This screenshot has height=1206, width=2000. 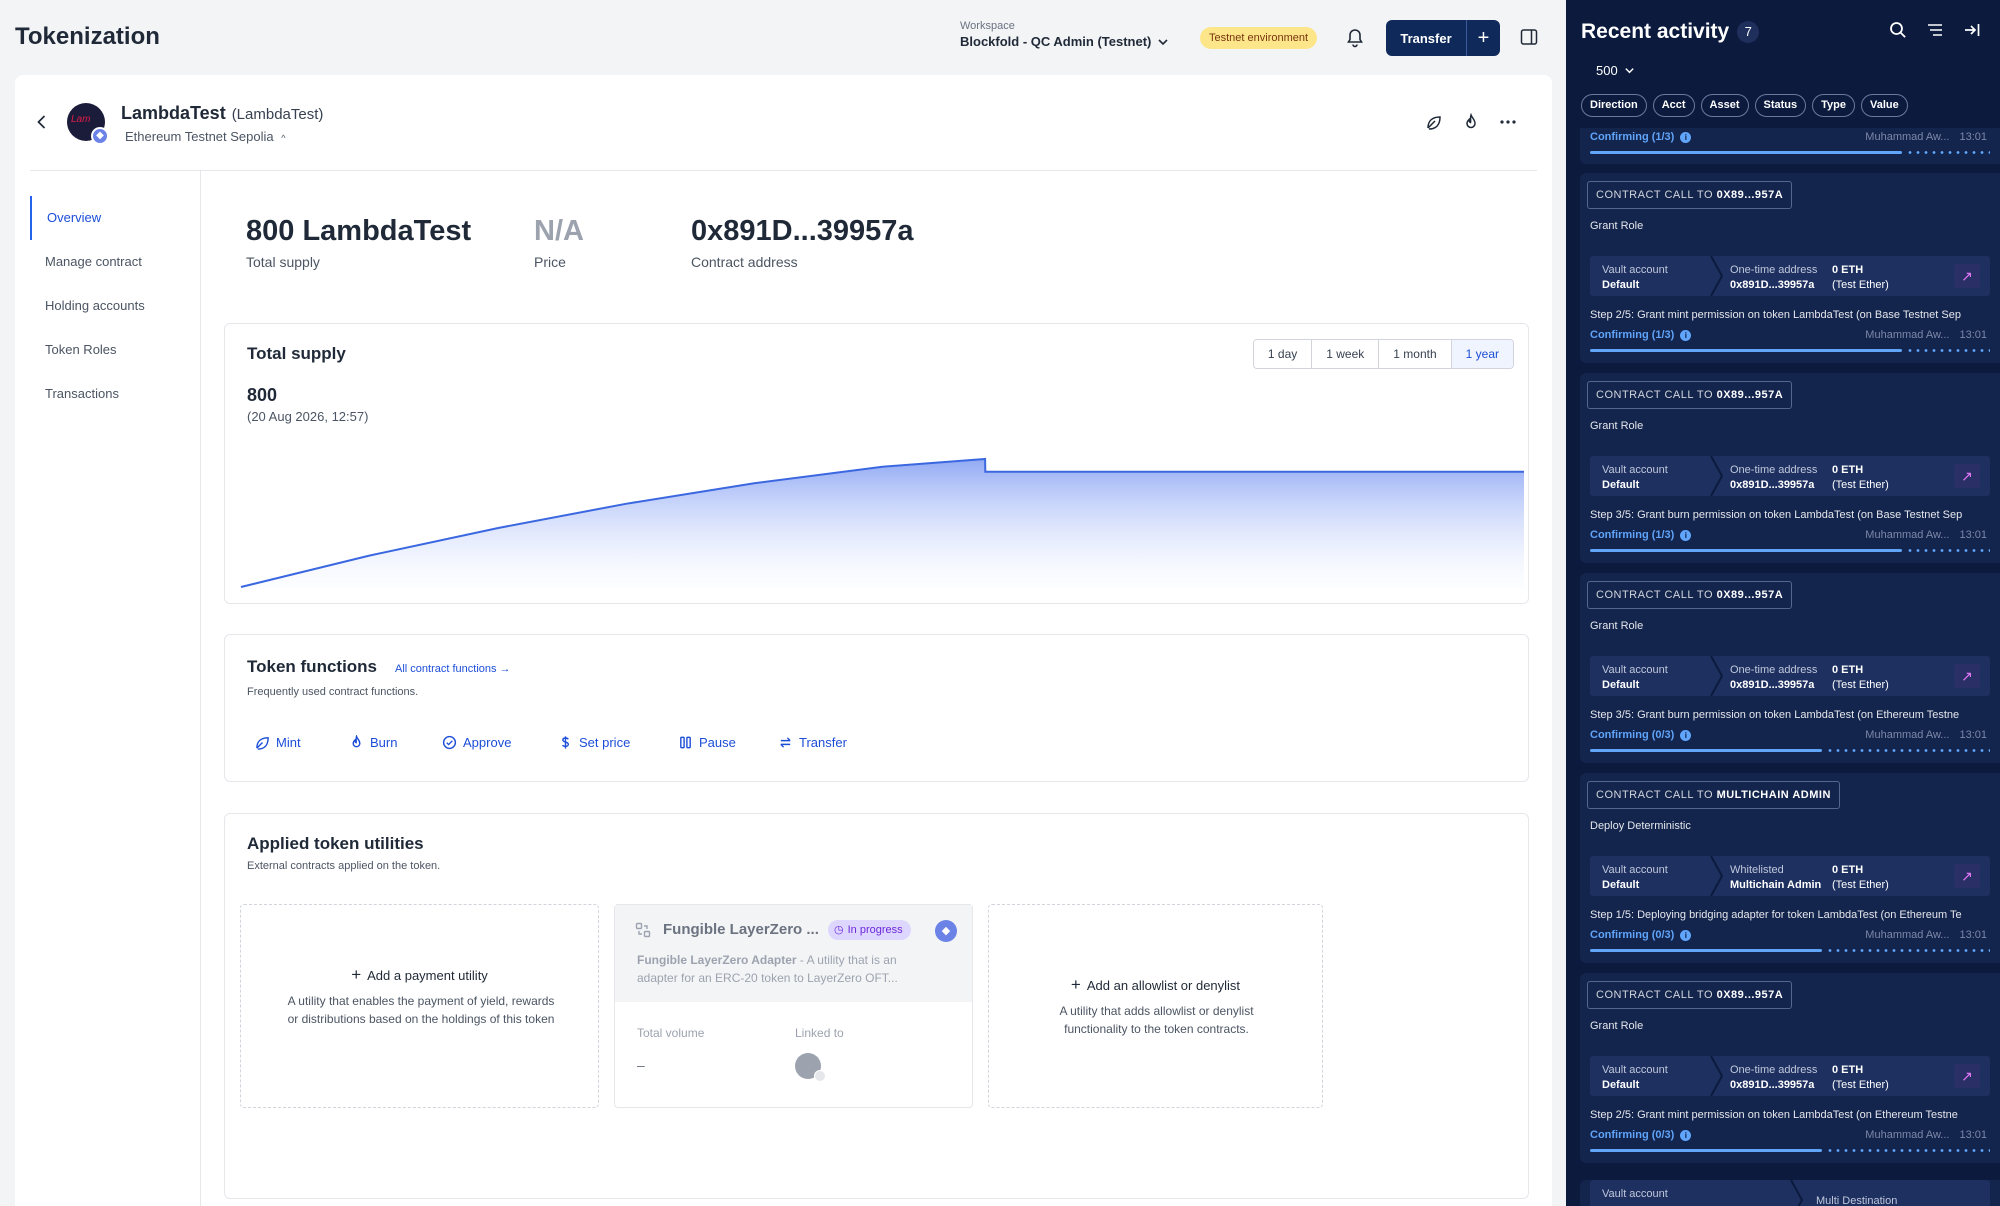 What do you see at coordinates (1790, 146) in the screenshot?
I see `activity-item-partial-top: Confirming (1/3) i Muhammad Aw... 13:01` at bounding box center [1790, 146].